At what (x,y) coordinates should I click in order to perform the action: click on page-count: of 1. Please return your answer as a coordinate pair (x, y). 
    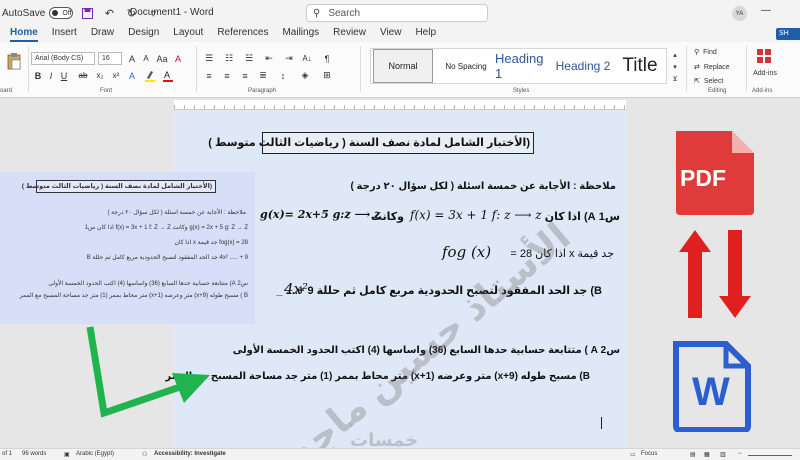
    Looking at the image, I should click on (7, 454).